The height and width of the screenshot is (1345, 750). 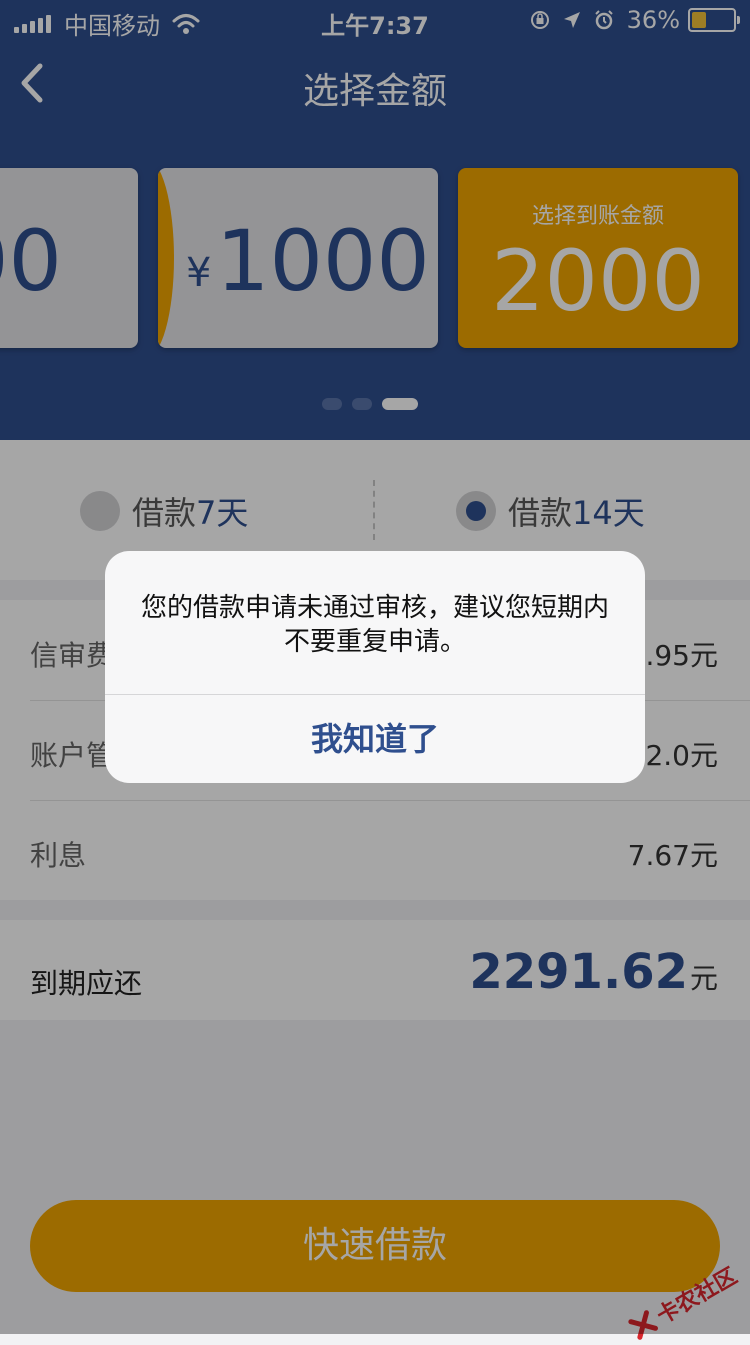 What do you see at coordinates (375, 667) in the screenshot?
I see `alert-dialog: 您的借款申请未通过审核，建议您短期内不要重复申请。 我知道了` at bounding box center [375, 667].